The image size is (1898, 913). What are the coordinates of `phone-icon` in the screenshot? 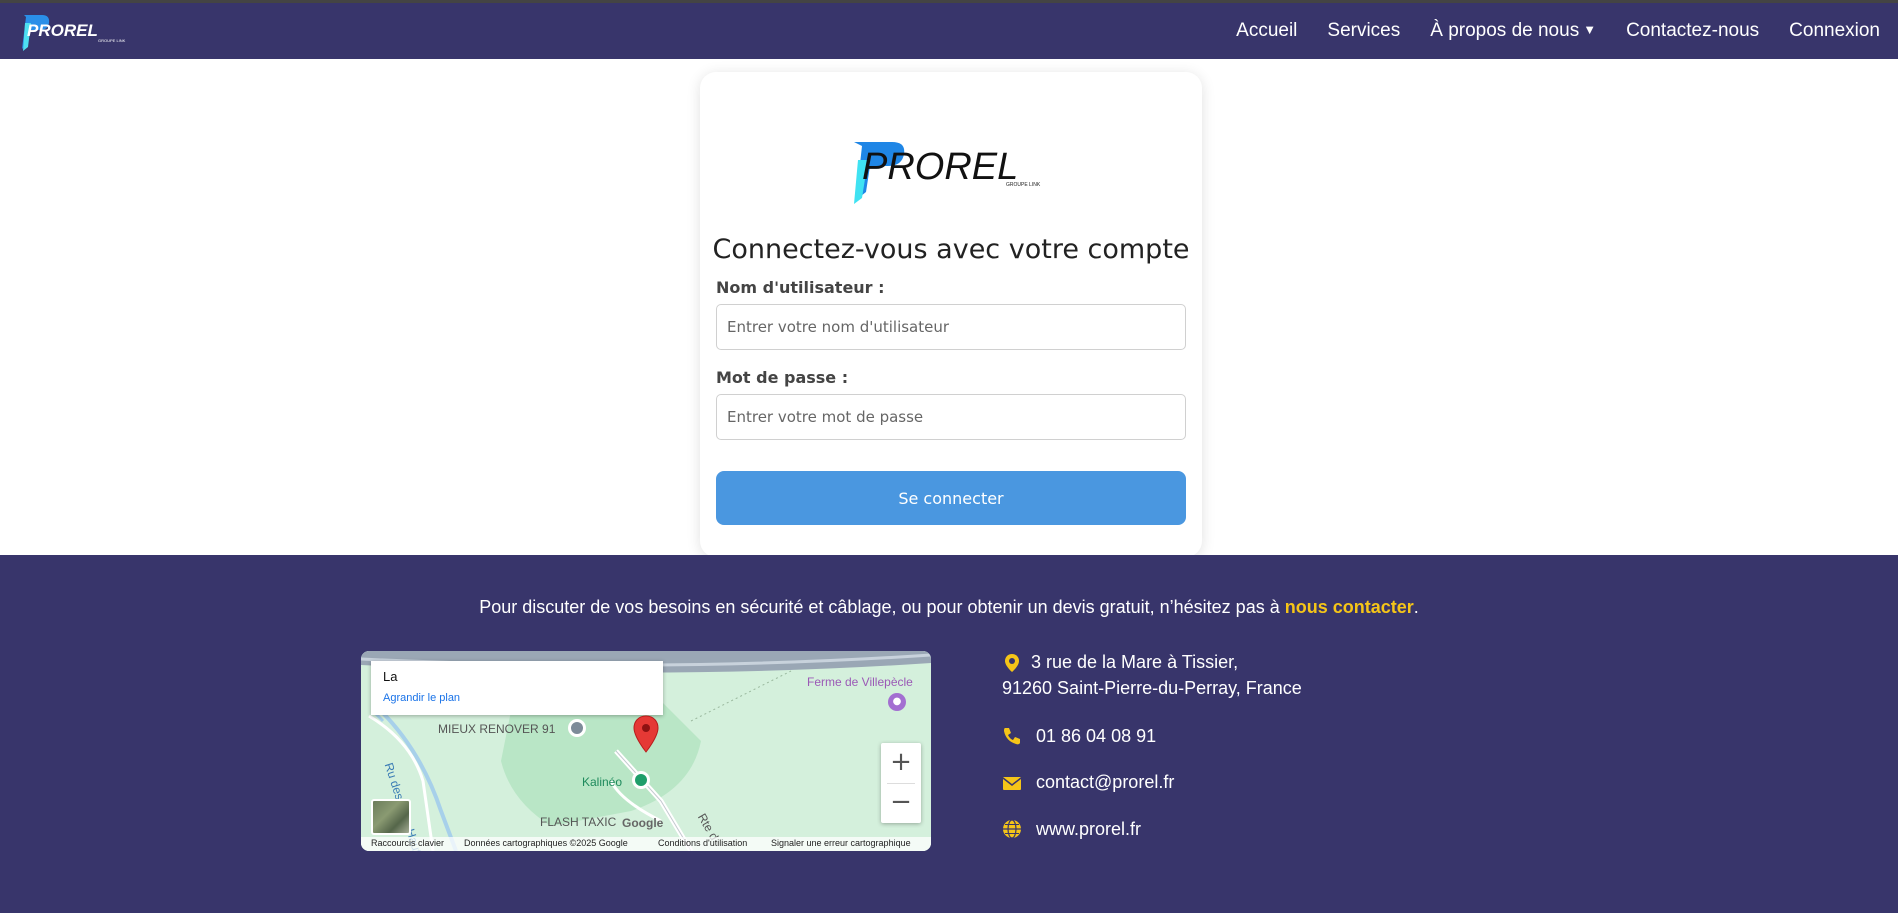 It's located at (1012, 736).